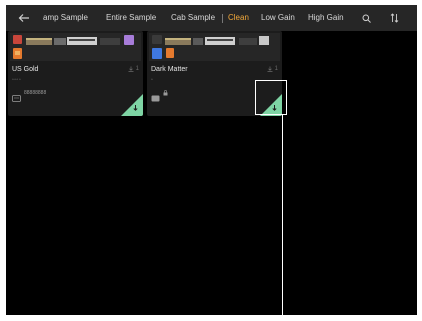 The height and width of the screenshot is (321, 422). I want to click on tab-entire-sample: Entire Sample, so click(131, 18).